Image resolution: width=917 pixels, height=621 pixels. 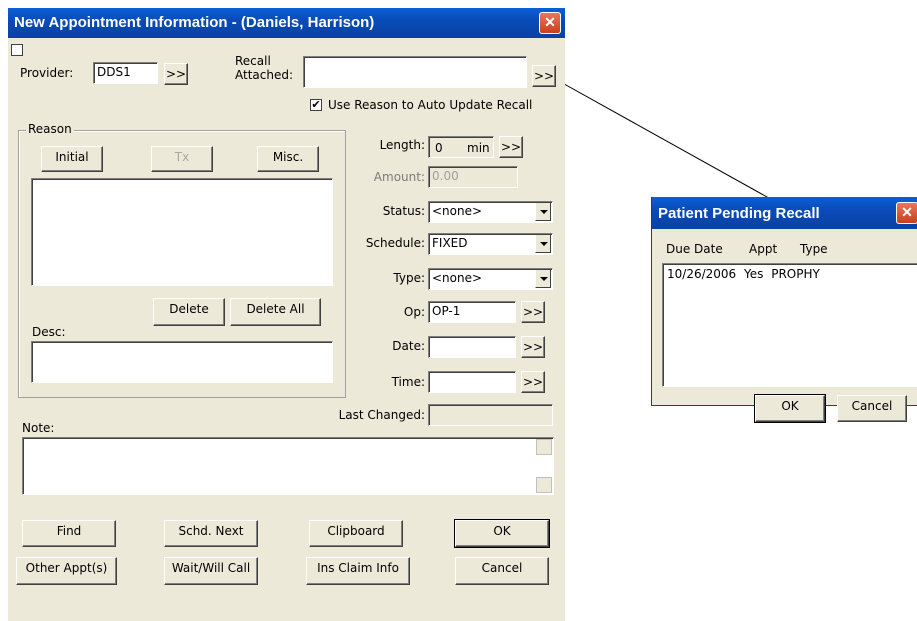 What do you see at coordinates (264, 75) in the screenshot?
I see `recall-label-line2: Attached:` at bounding box center [264, 75].